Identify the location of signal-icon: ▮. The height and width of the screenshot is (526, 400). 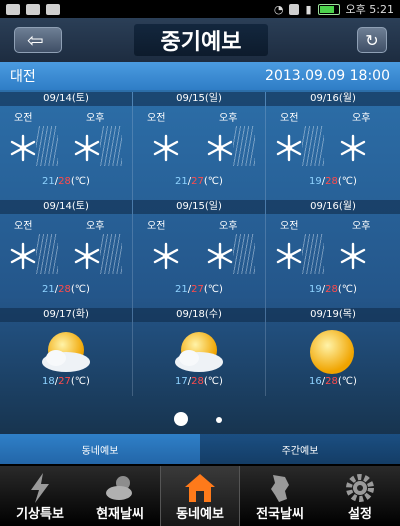
(308, 9).